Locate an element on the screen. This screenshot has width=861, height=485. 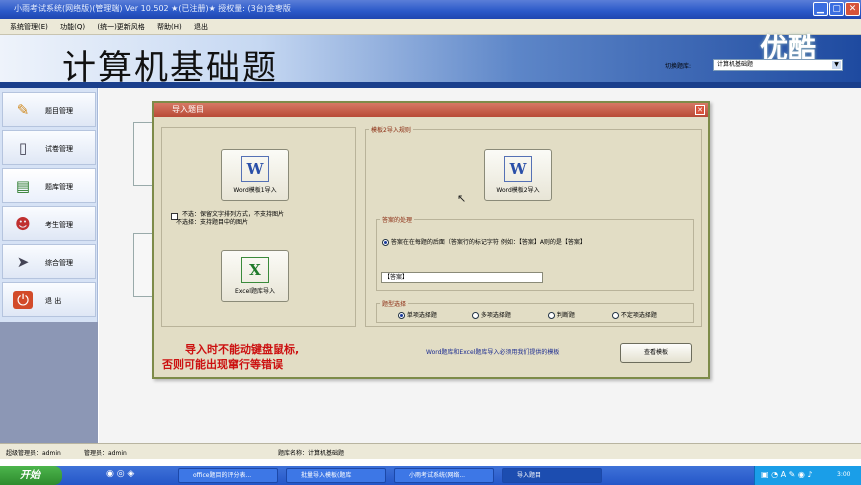
word-template1-import-button: W Word模板1导入 is located at coordinates (255, 175).